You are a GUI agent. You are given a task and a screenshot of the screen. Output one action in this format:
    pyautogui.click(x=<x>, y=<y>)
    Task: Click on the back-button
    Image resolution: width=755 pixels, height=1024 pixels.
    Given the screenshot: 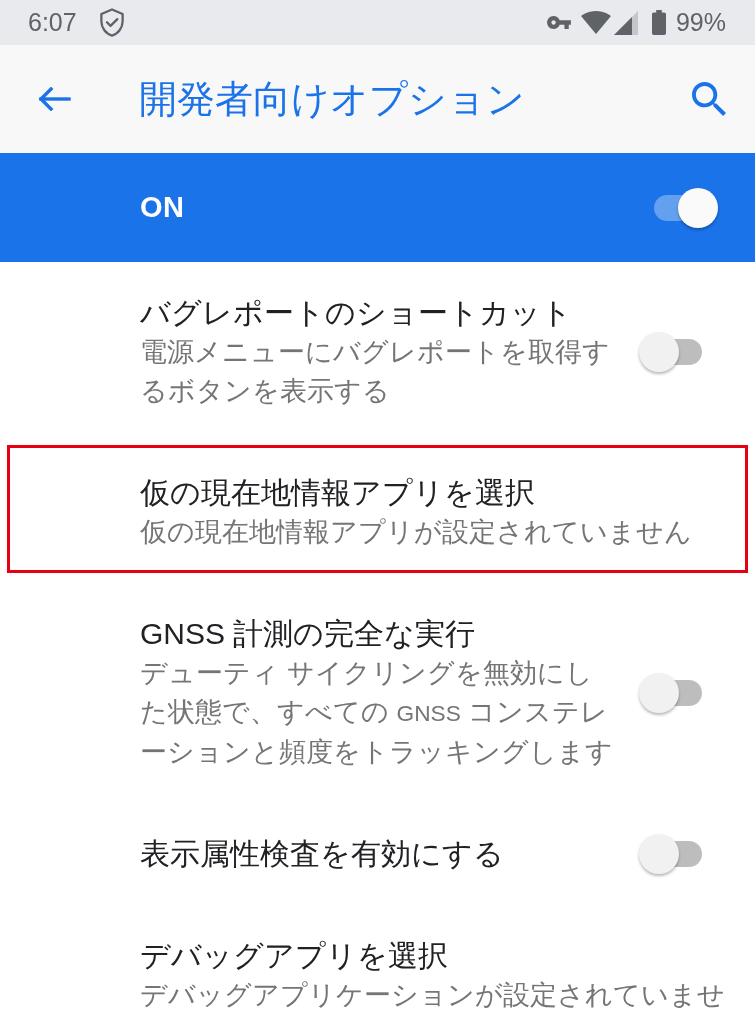 What is the action you would take?
    pyautogui.click(x=54, y=99)
    